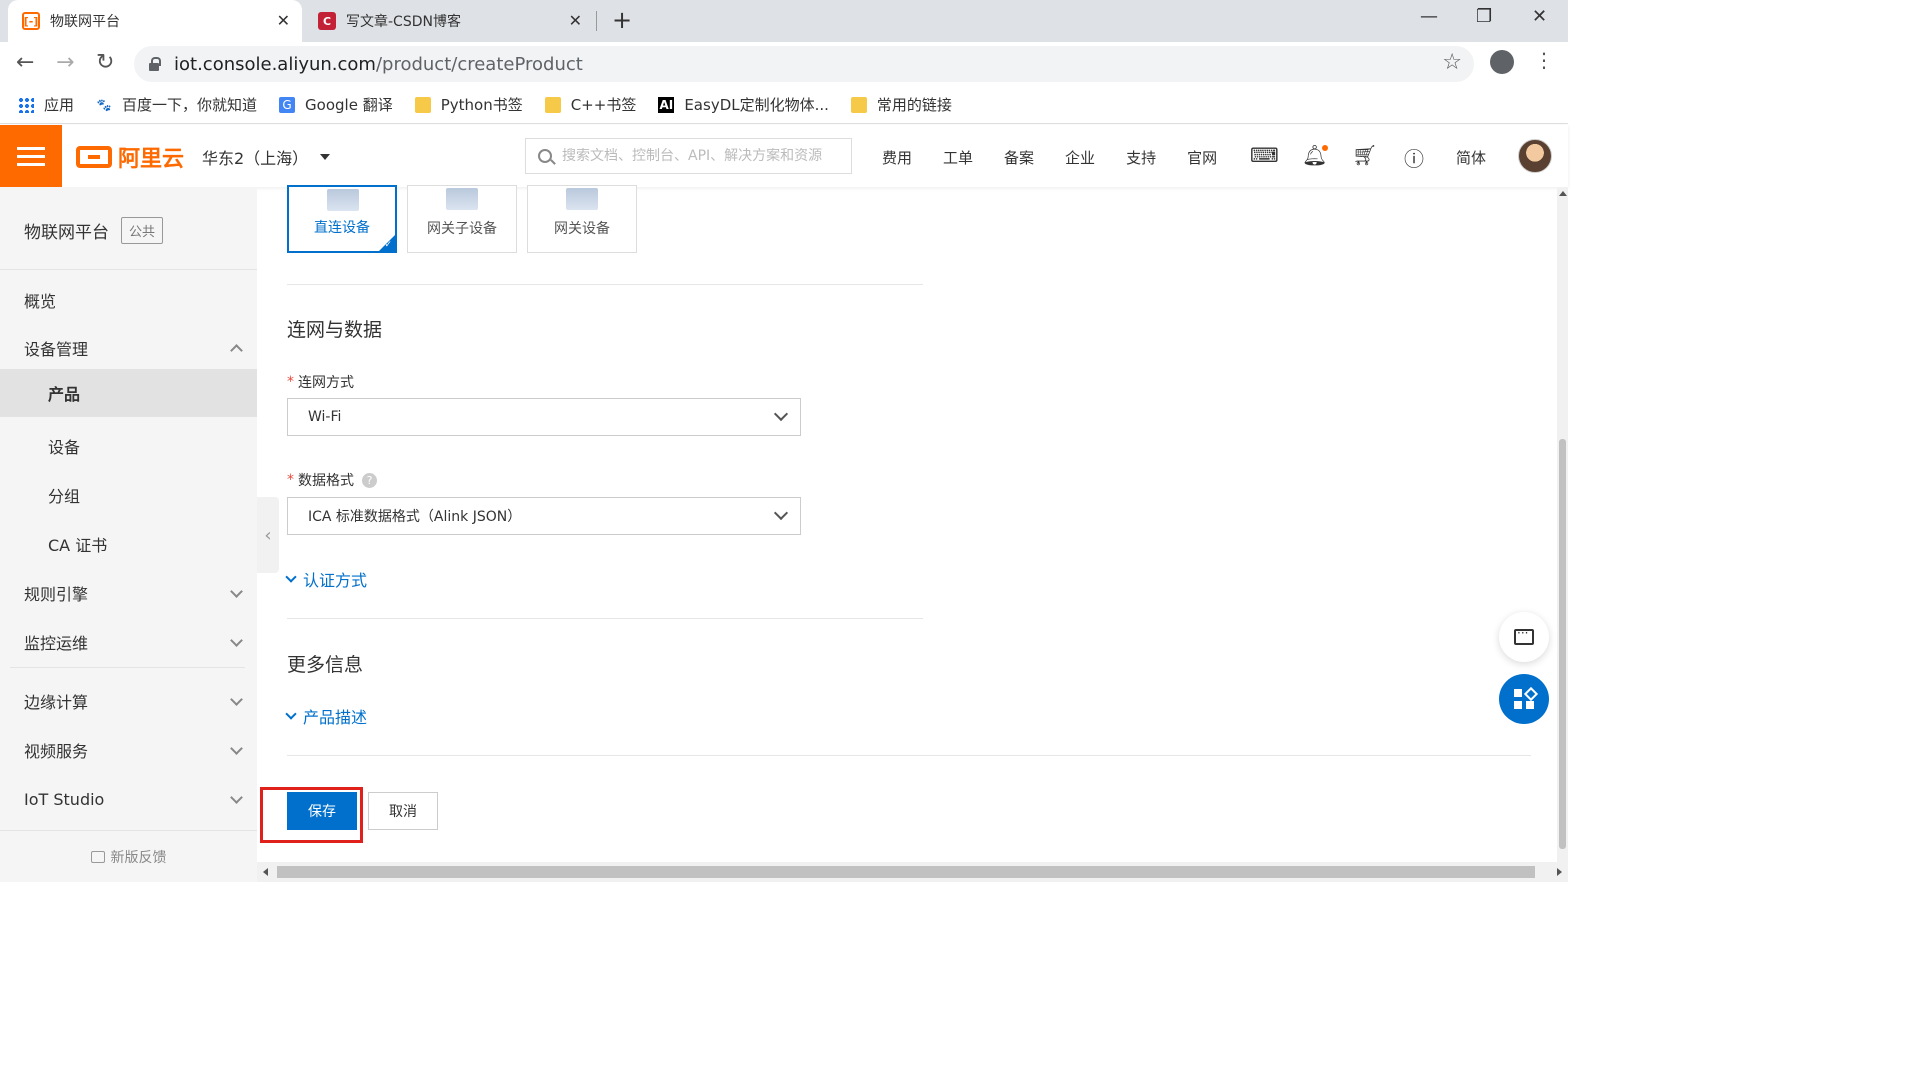 The image size is (1920, 1080). I want to click on sidebar-item-devices: 设备, so click(128, 446).